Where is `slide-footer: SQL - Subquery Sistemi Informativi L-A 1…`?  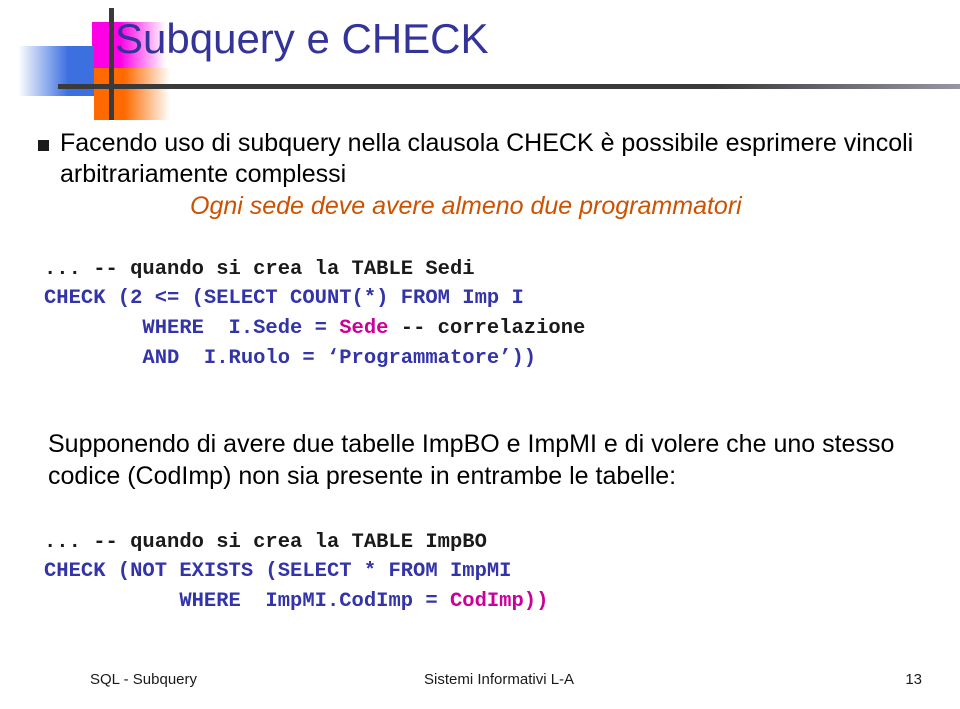 slide-footer: SQL - Subquery Sistemi Informativi L-A 1… is located at coordinates (480, 682).